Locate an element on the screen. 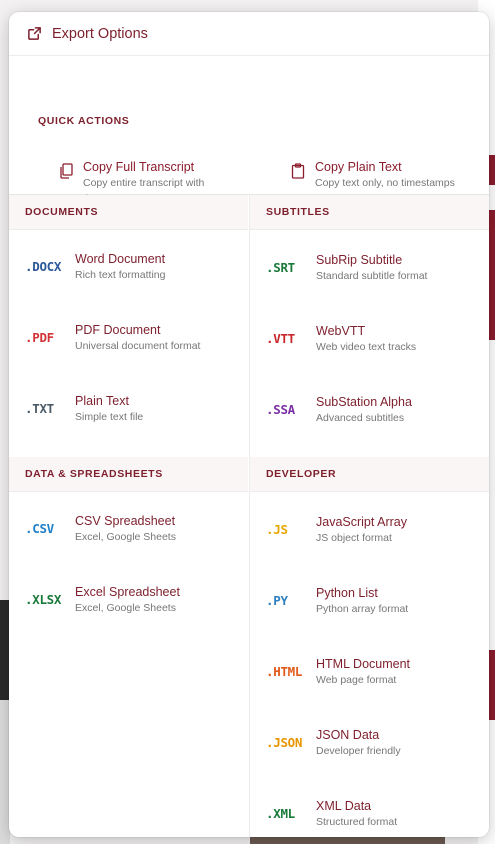  js-title: JavaScript Array is located at coordinates (362, 521).